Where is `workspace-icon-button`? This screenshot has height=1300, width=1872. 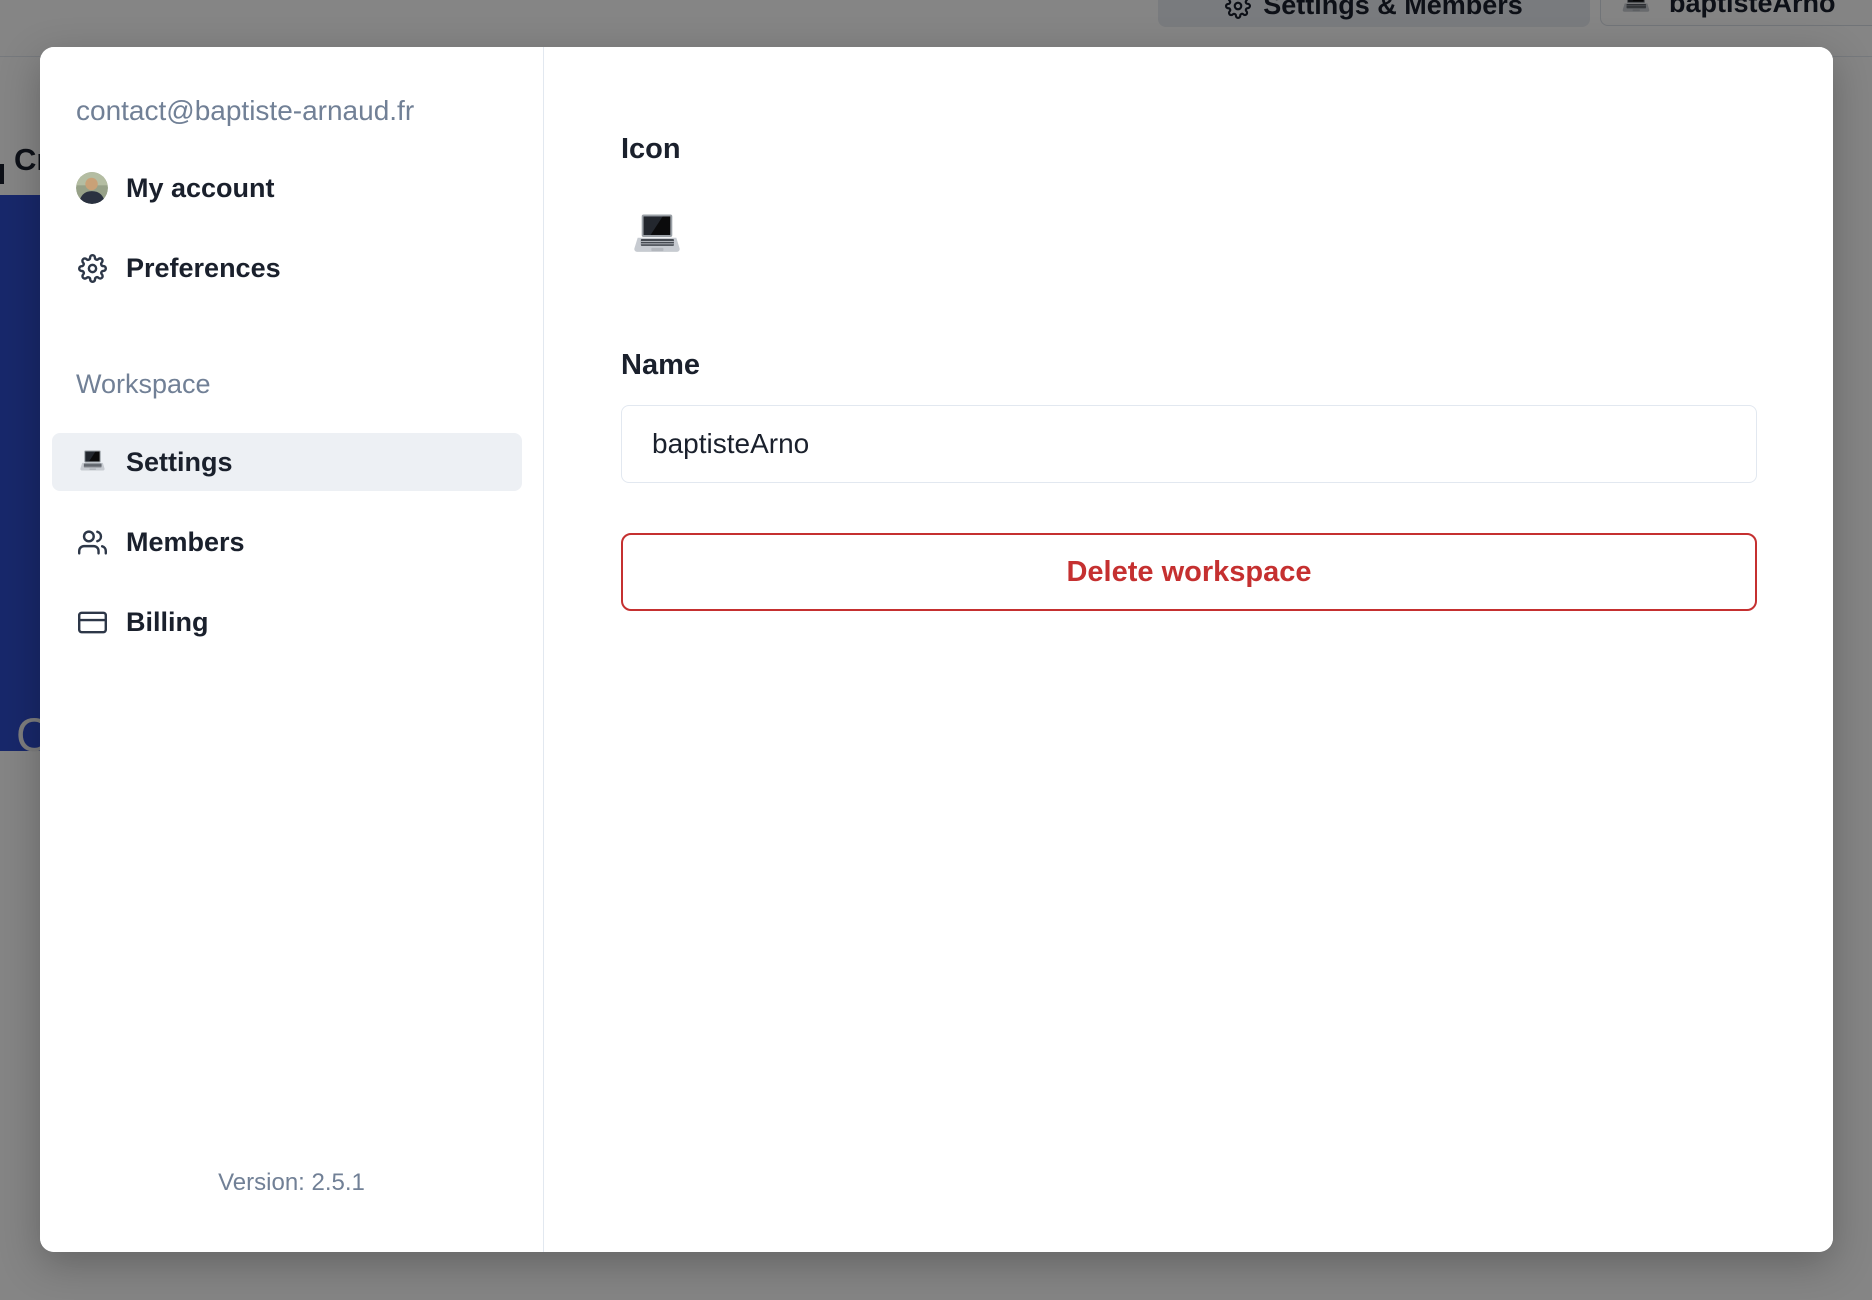
workspace-icon-button is located at coordinates (658, 237).